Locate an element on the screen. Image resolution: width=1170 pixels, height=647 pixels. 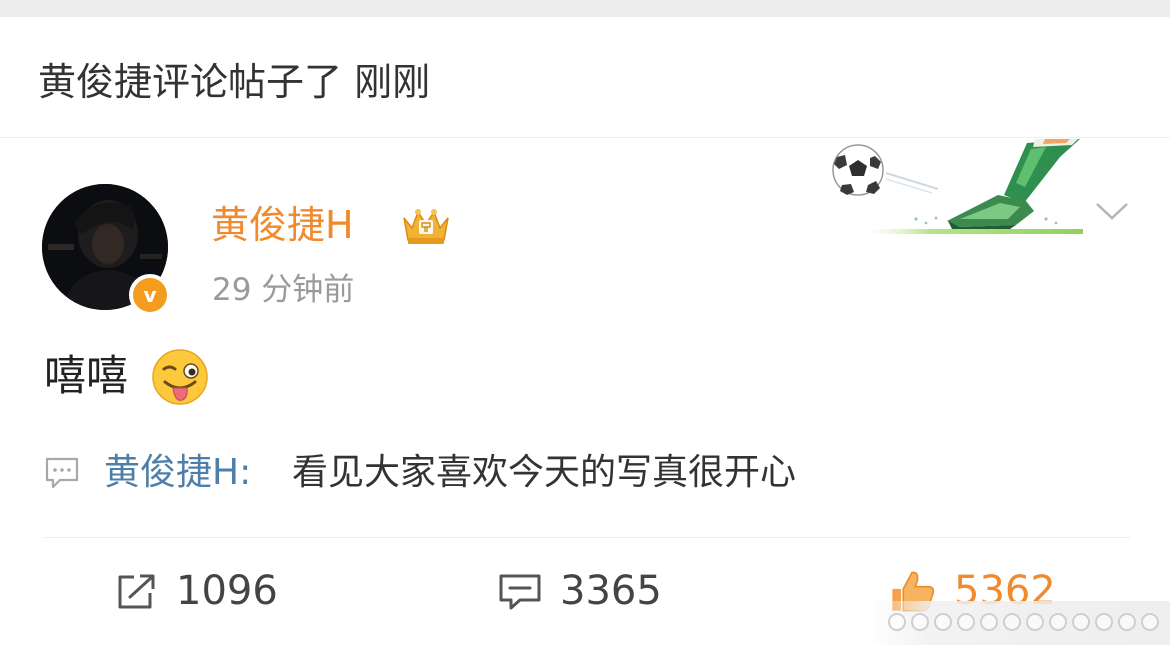
crown-badge-icon is located at coordinates (426, 226).